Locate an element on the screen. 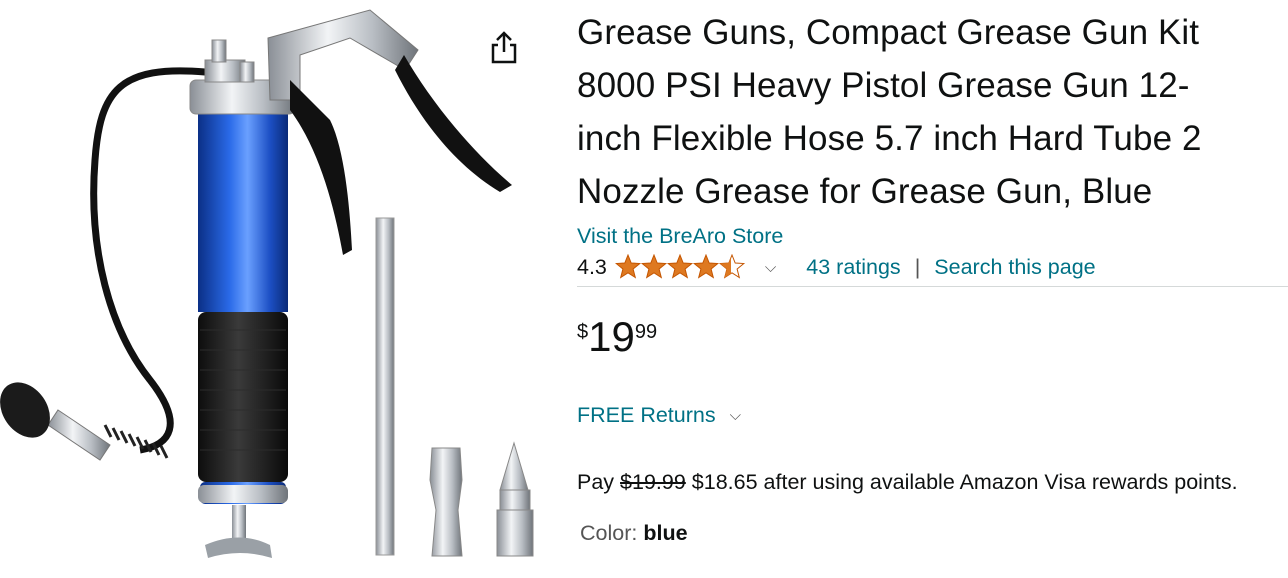 Image resolution: width=1288 pixels, height=578 pixels. price-currency: $ is located at coordinates (583, 332).